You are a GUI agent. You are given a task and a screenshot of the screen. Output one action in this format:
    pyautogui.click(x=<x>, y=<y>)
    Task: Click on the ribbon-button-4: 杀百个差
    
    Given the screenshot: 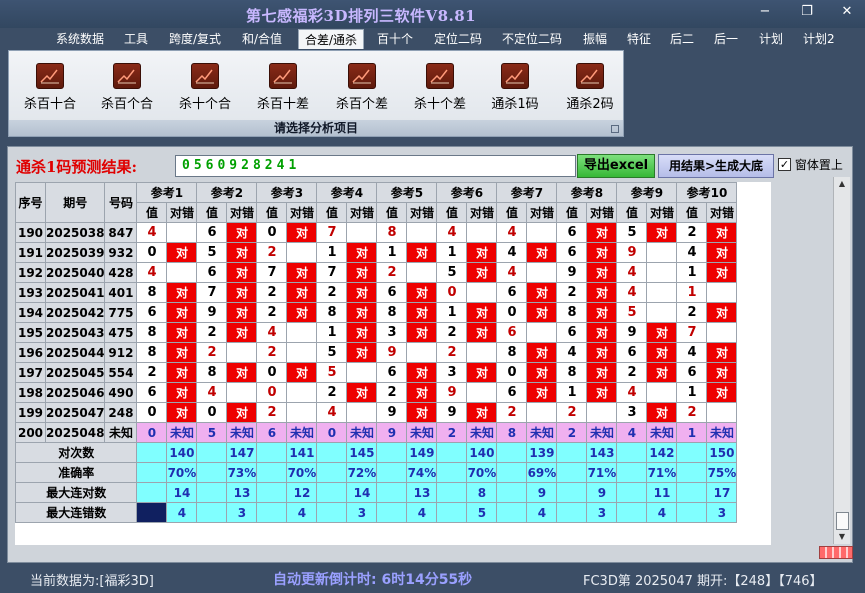 What is the action you would take?
    pyautogui.click(x=362, y=87)
    